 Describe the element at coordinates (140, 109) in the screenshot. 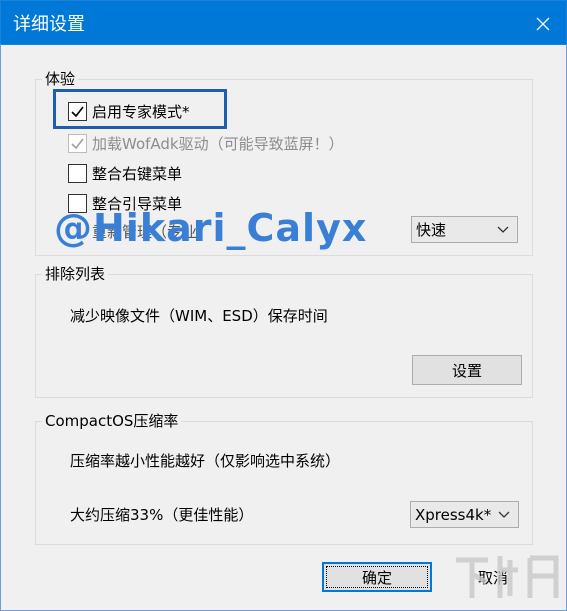

I see `expert-mode-highlight` at that location.